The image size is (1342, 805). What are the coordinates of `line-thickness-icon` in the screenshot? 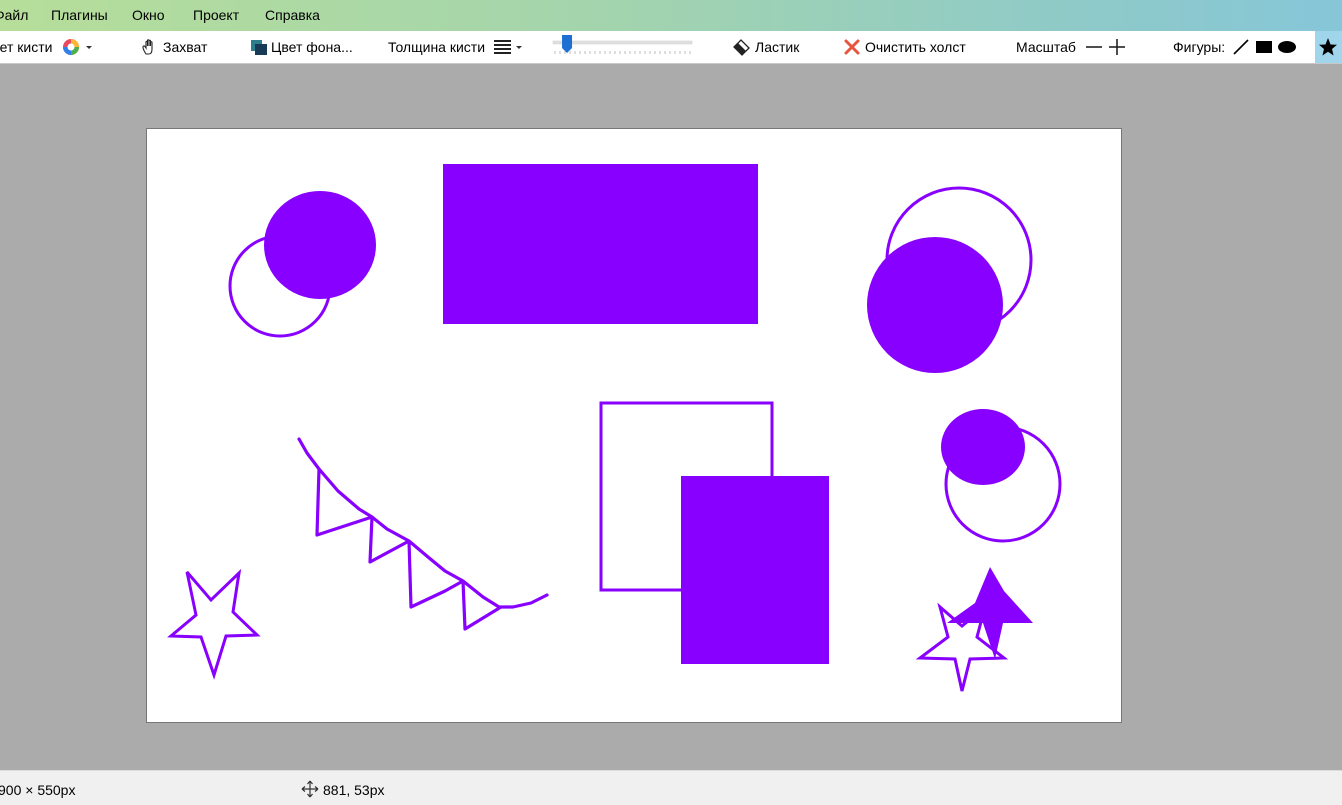 It's located at (508, 47).